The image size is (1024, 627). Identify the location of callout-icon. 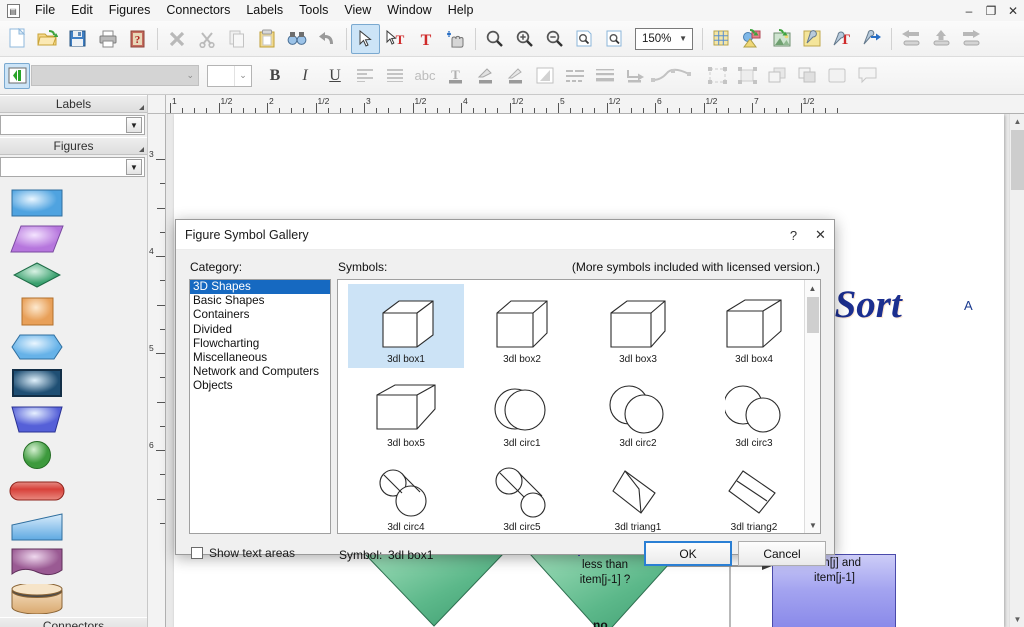
(867, 76).